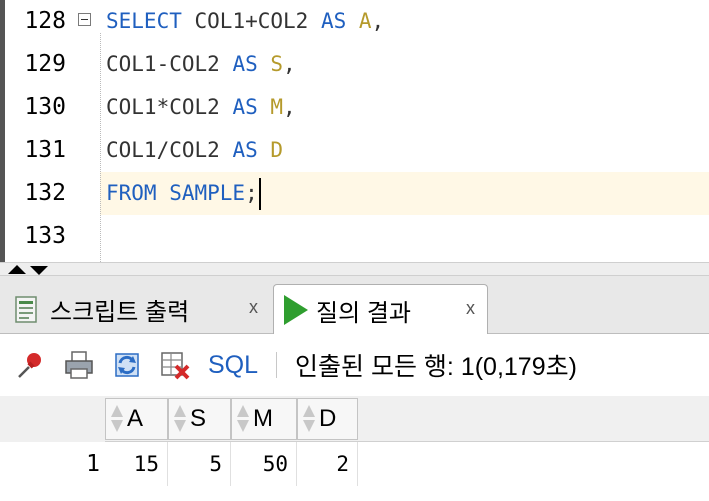 This screenshot has height=501, width=709. What do you see at coordinates (436, 367) in the screenshot?
I see `fetch-status: 인출된 모든 행: 1(0,179초)` at bounding box center [436, 367].